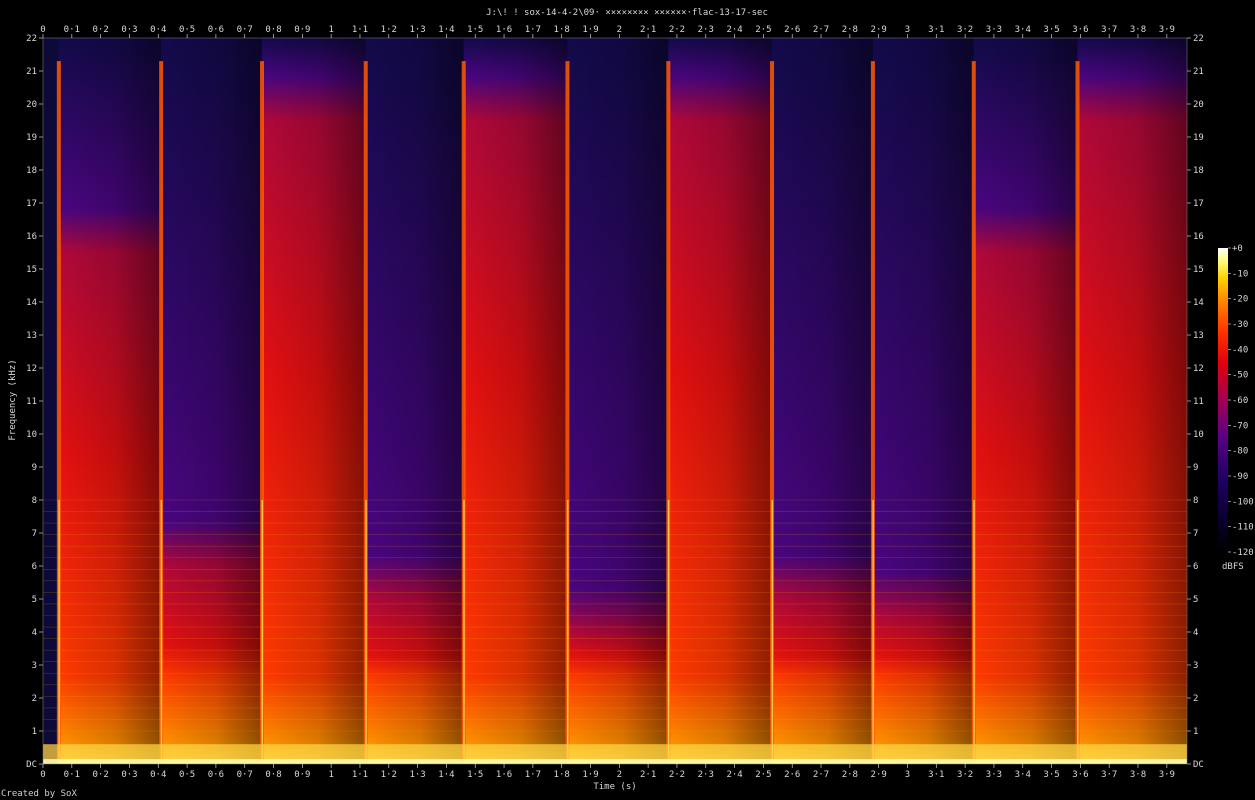  Describe the element at coordinates (1195, 402) in the screenshot. I see `y-axis-right: DC12345678910111213141516171819202122` at that location.